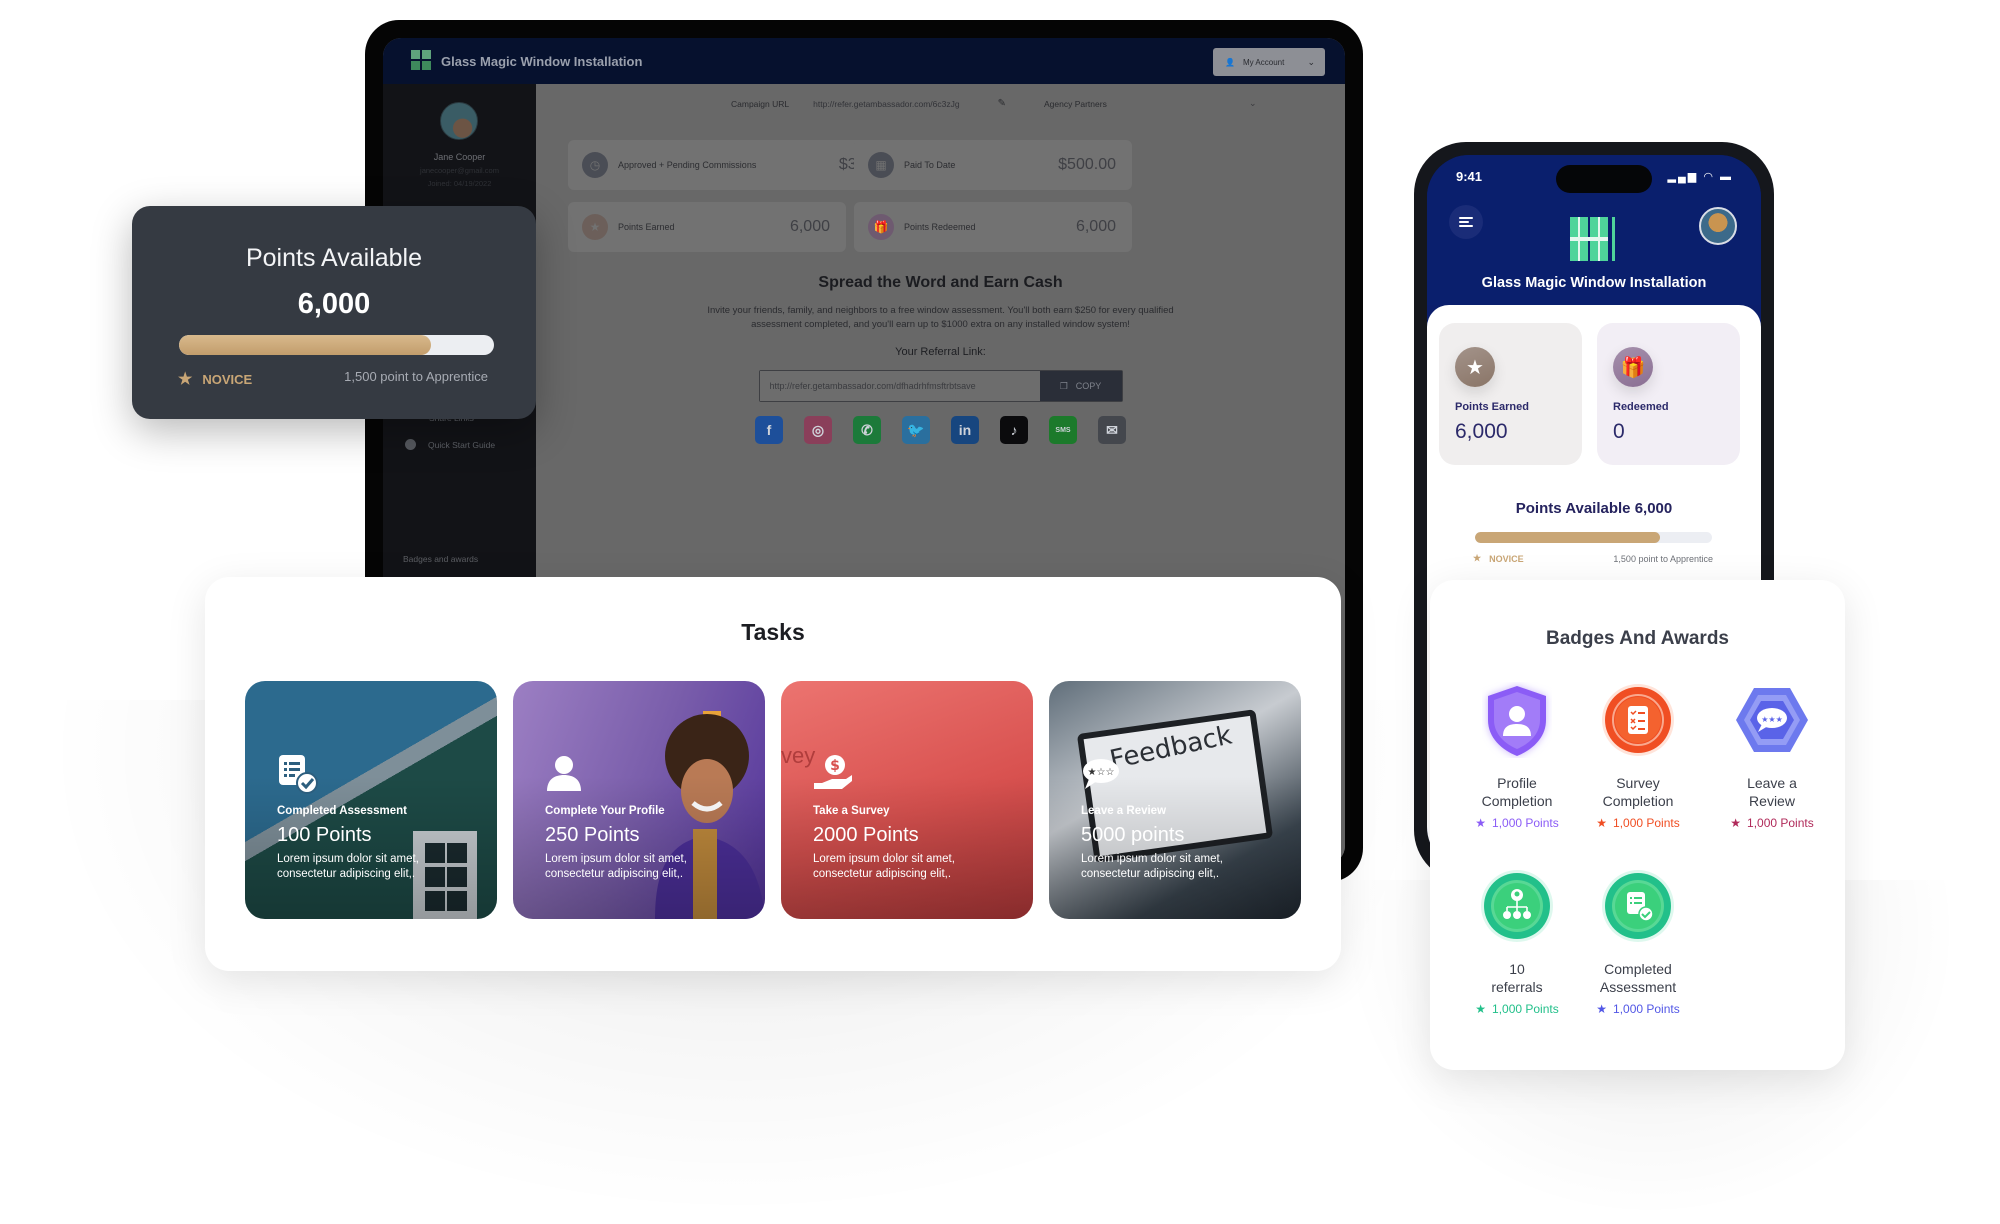 The height and width of the screenshot is (1224, 2000). I want to click on points-earned-value: 6,000, so click(1481, 431).